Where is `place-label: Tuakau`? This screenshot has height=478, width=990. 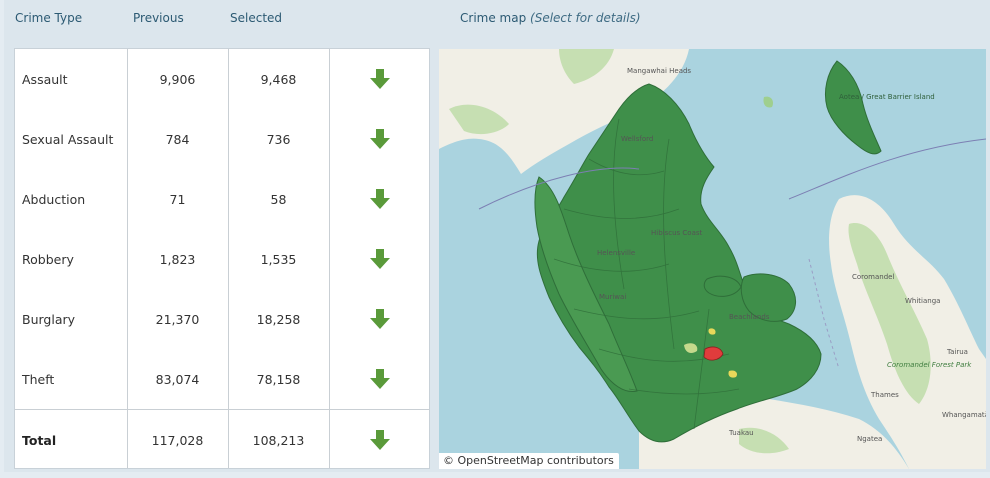 place-label: Tuakau is located at coordinates (741, 433).